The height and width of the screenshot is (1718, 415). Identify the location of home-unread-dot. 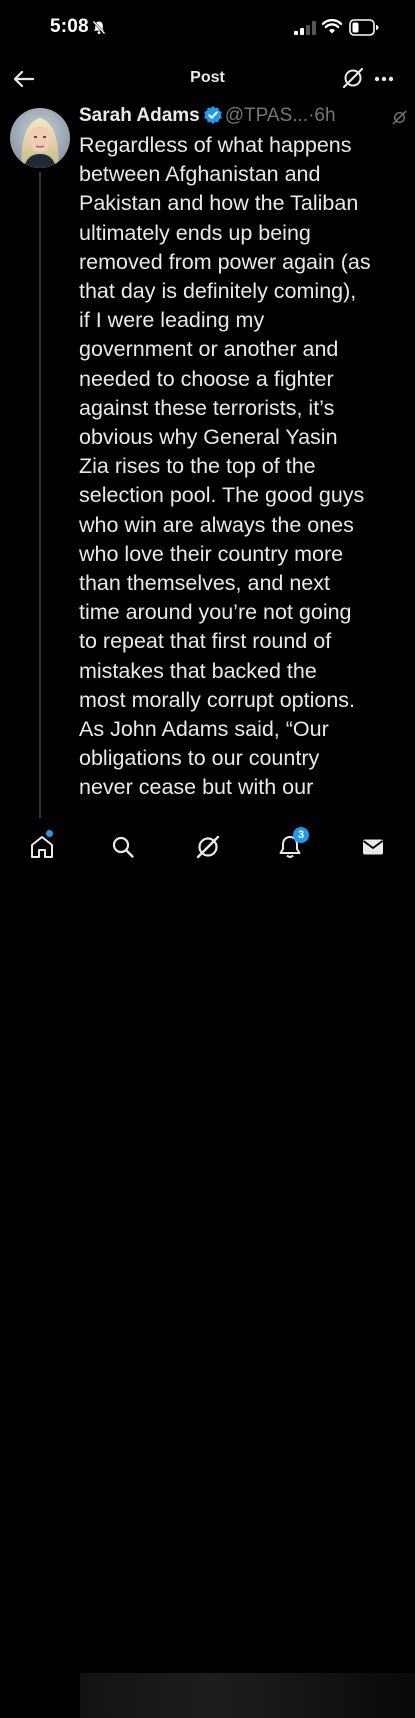
(49, 833).